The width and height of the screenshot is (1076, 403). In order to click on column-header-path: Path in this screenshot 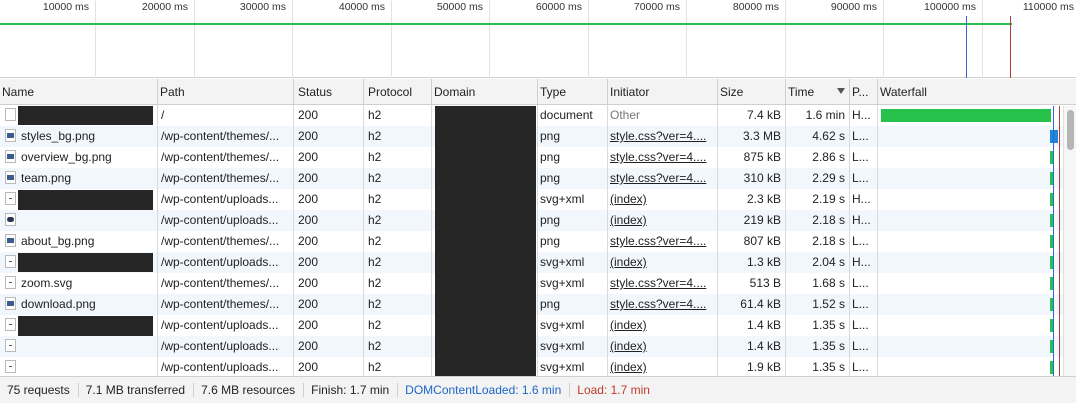, I will do `click(226, 91)`.